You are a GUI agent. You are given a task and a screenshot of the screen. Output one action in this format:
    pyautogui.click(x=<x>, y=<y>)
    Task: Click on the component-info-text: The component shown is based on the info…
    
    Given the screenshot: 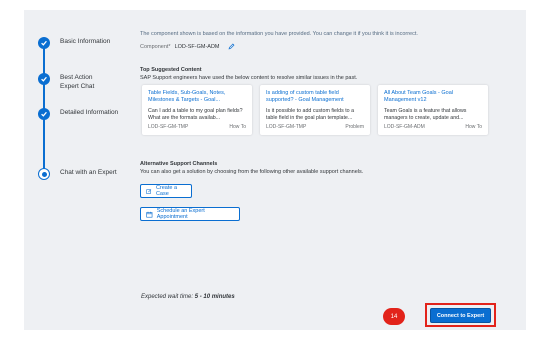 What is the action you would take?
    pyautogui.click(x=279, y=34)
    